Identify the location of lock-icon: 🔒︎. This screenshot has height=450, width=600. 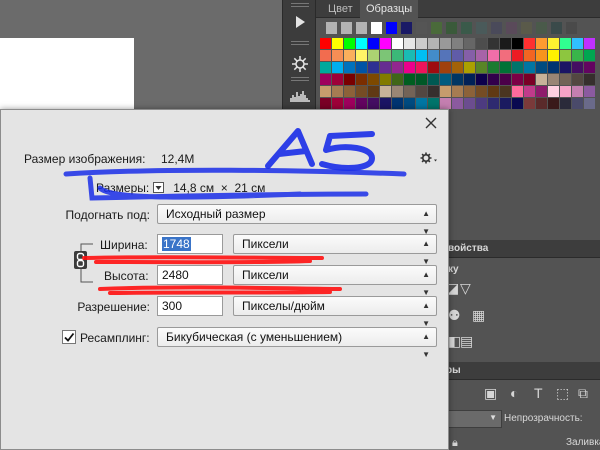
(455, 443).